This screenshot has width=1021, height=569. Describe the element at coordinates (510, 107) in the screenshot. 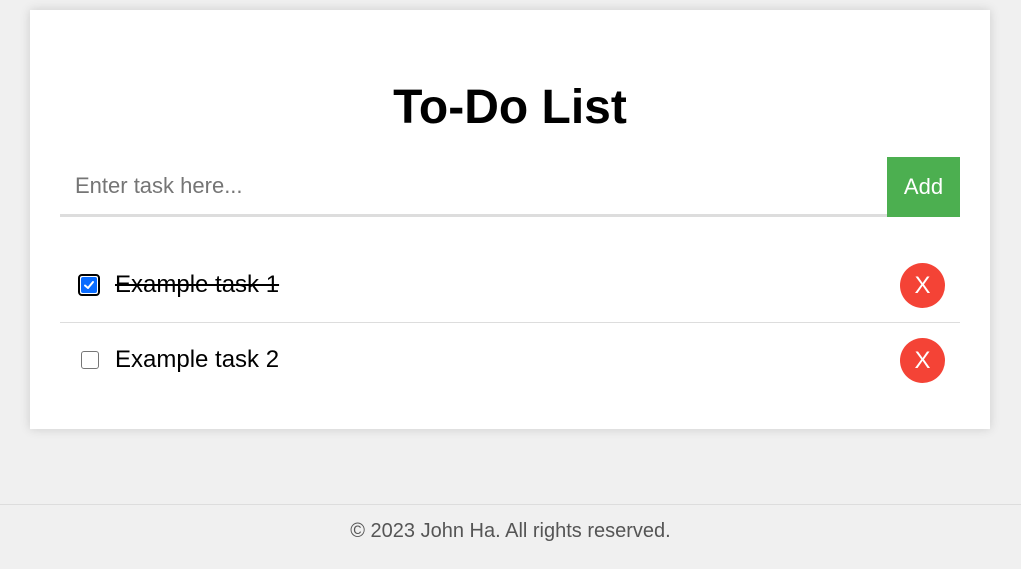

I see `page-title: To-Do List` at that location.